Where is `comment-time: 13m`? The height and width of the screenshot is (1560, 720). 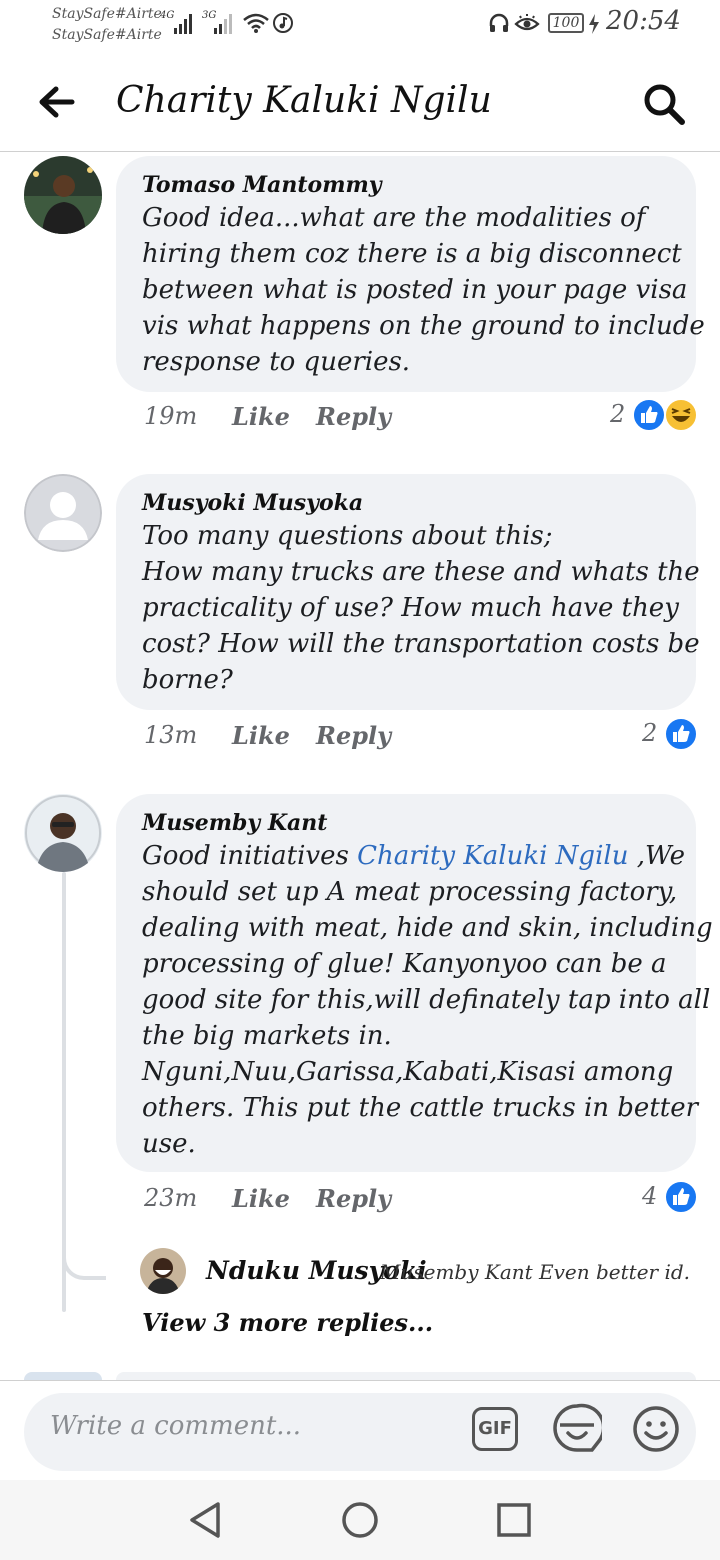
comment-time: 13m is located at coordinates (171, 735).